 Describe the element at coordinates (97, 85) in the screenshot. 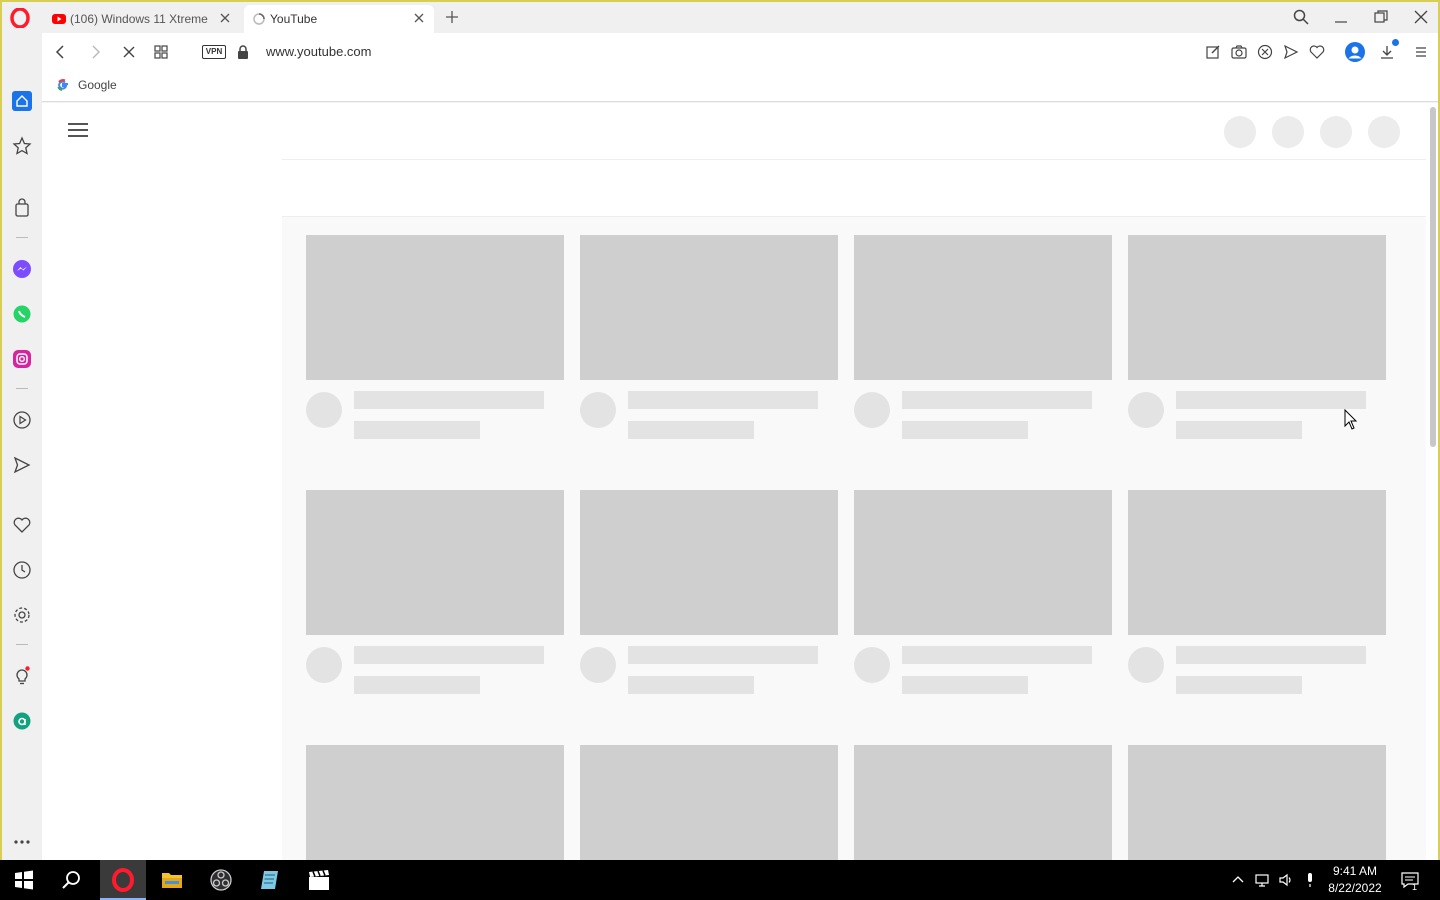

I see `bookmark-label: Google` at that location.